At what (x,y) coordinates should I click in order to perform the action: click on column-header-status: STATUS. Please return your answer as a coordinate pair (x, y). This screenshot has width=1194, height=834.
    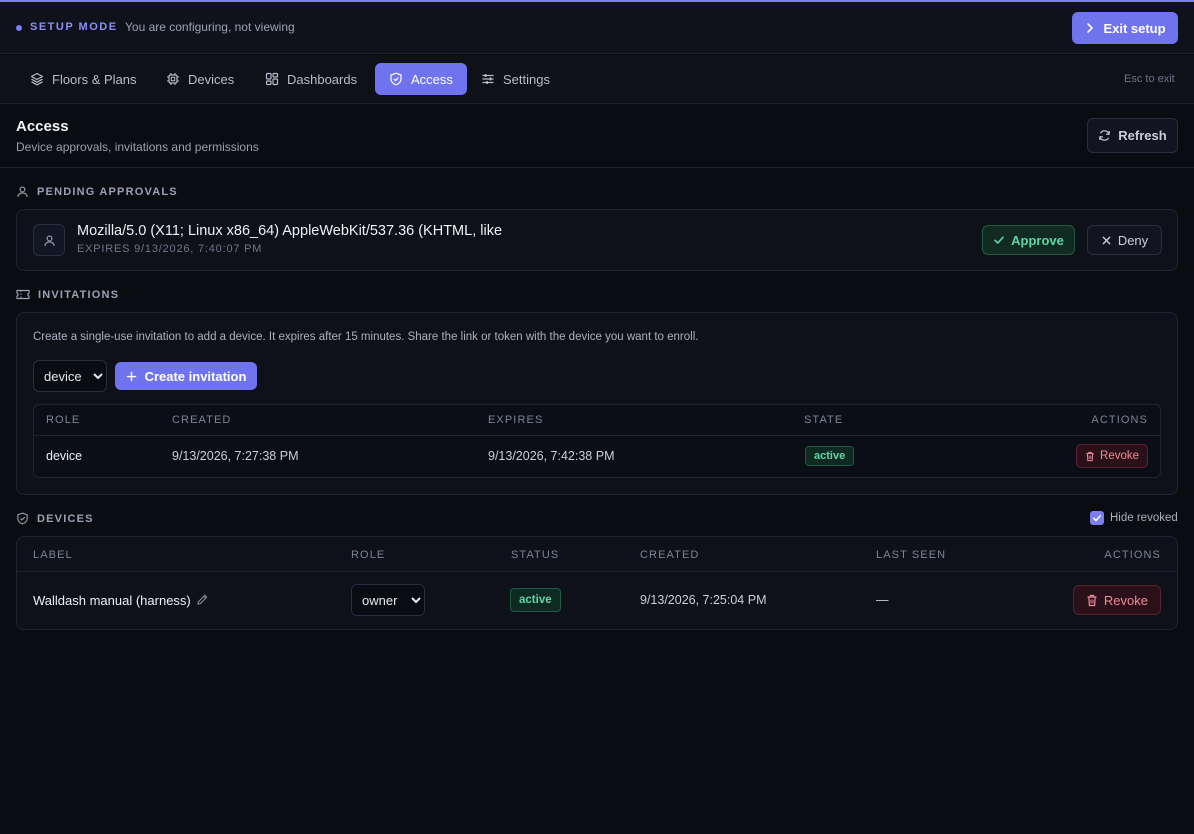
    Looking at the image, I should click on (535, 555).